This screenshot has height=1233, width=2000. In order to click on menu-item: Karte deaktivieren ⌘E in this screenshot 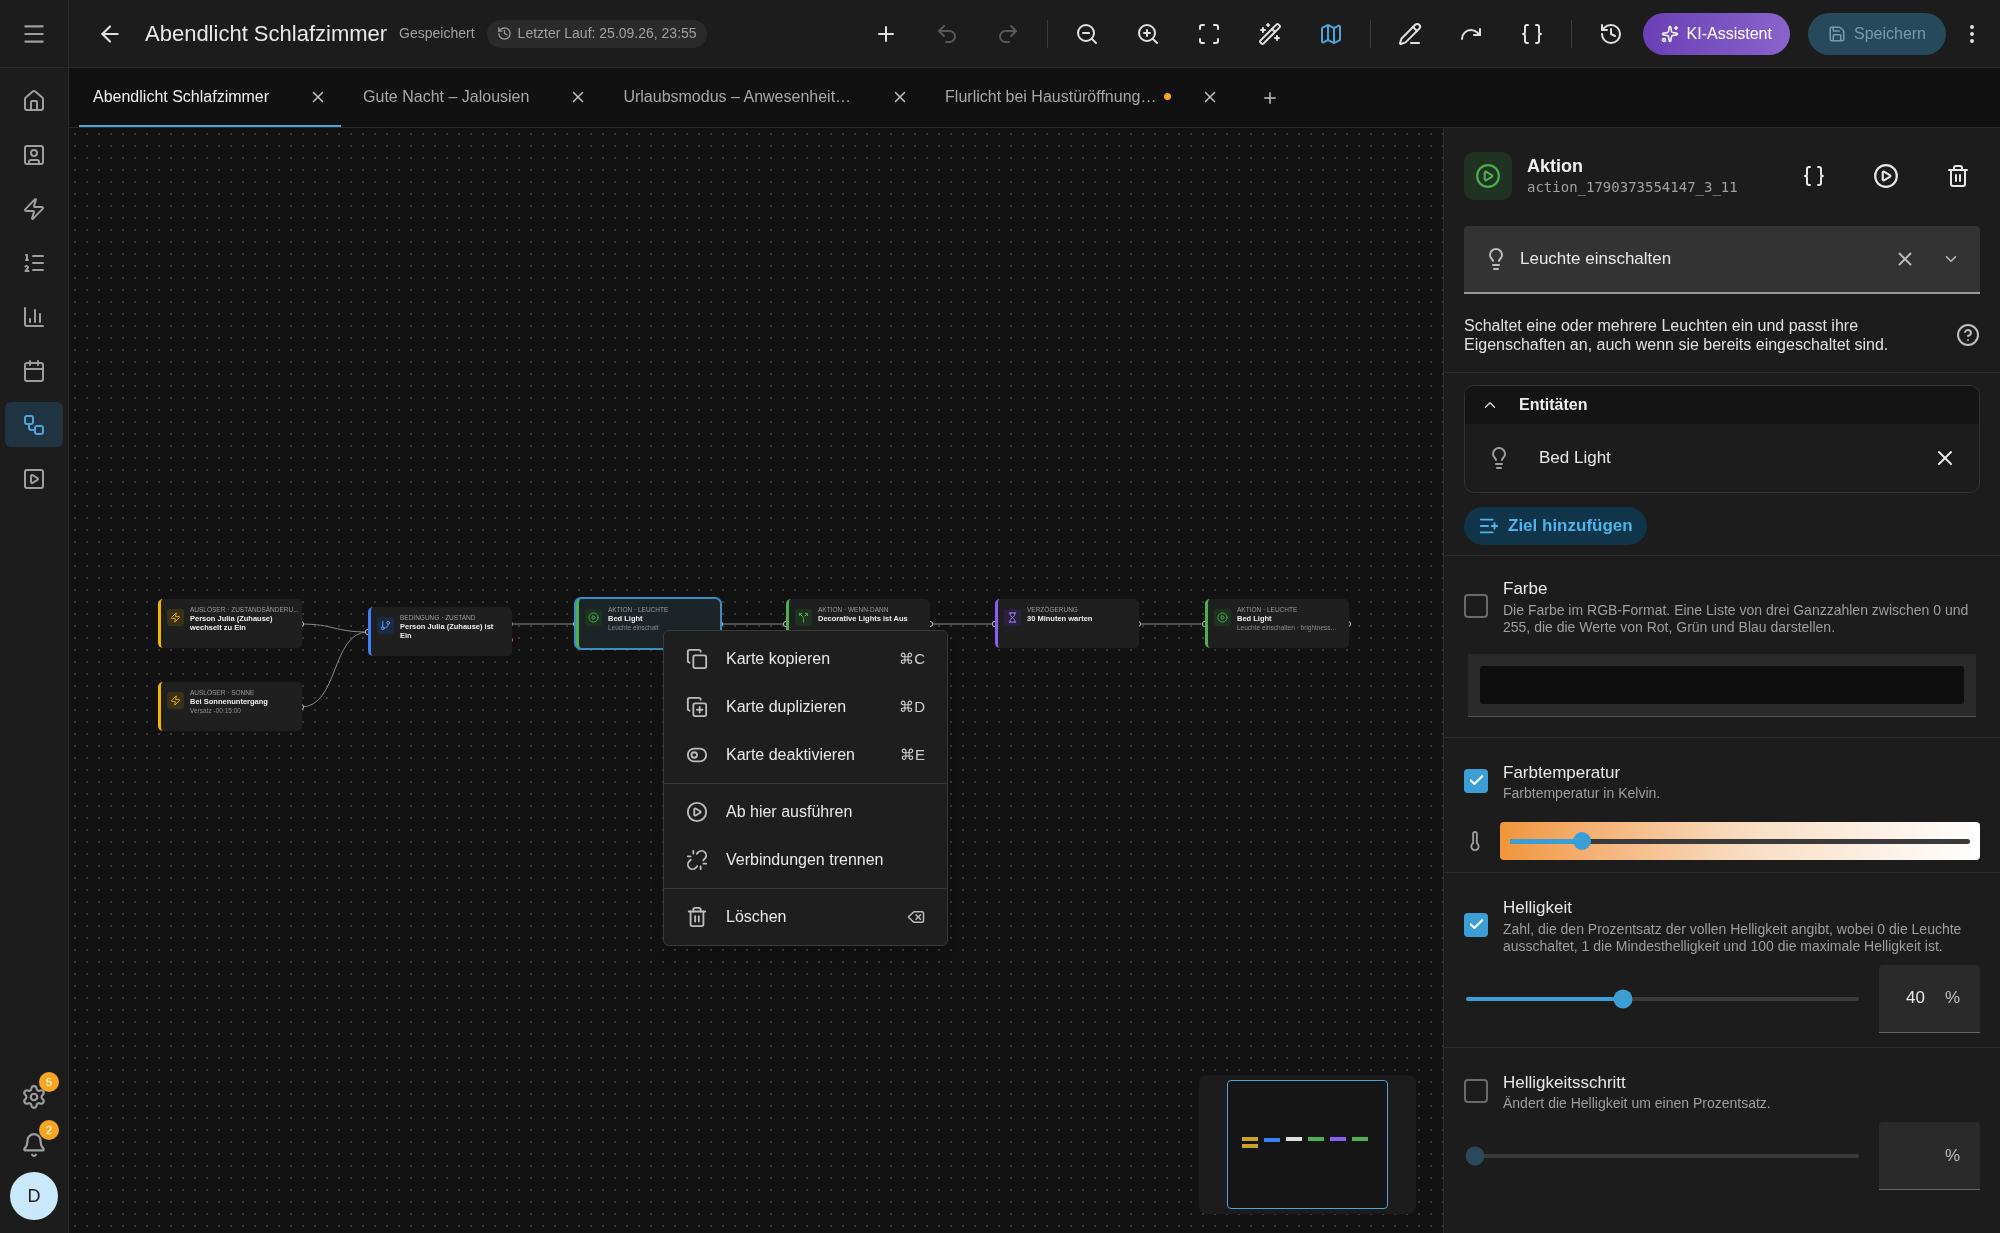, I will do `click(805, 755)`.